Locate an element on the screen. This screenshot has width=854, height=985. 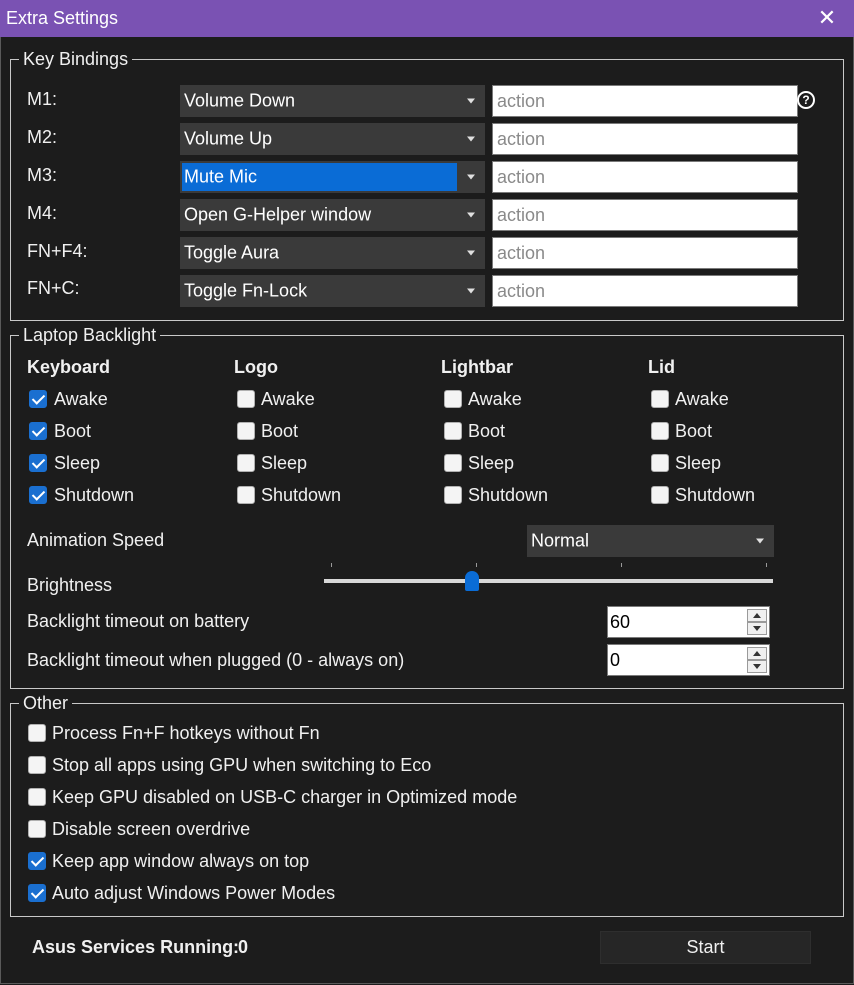
binding-combo-m2: Volume Up is located at coordinates (332, 139).